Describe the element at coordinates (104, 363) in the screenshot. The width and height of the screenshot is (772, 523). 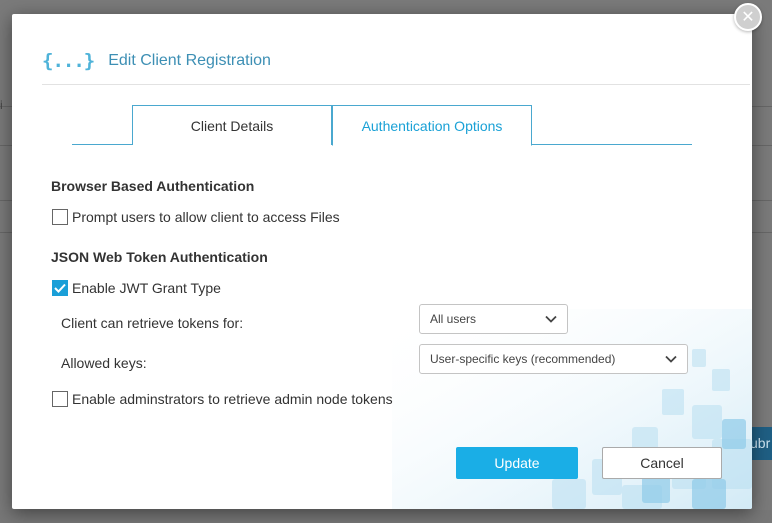
I see `allowed-keys-label: Allowed keys:` at that location.